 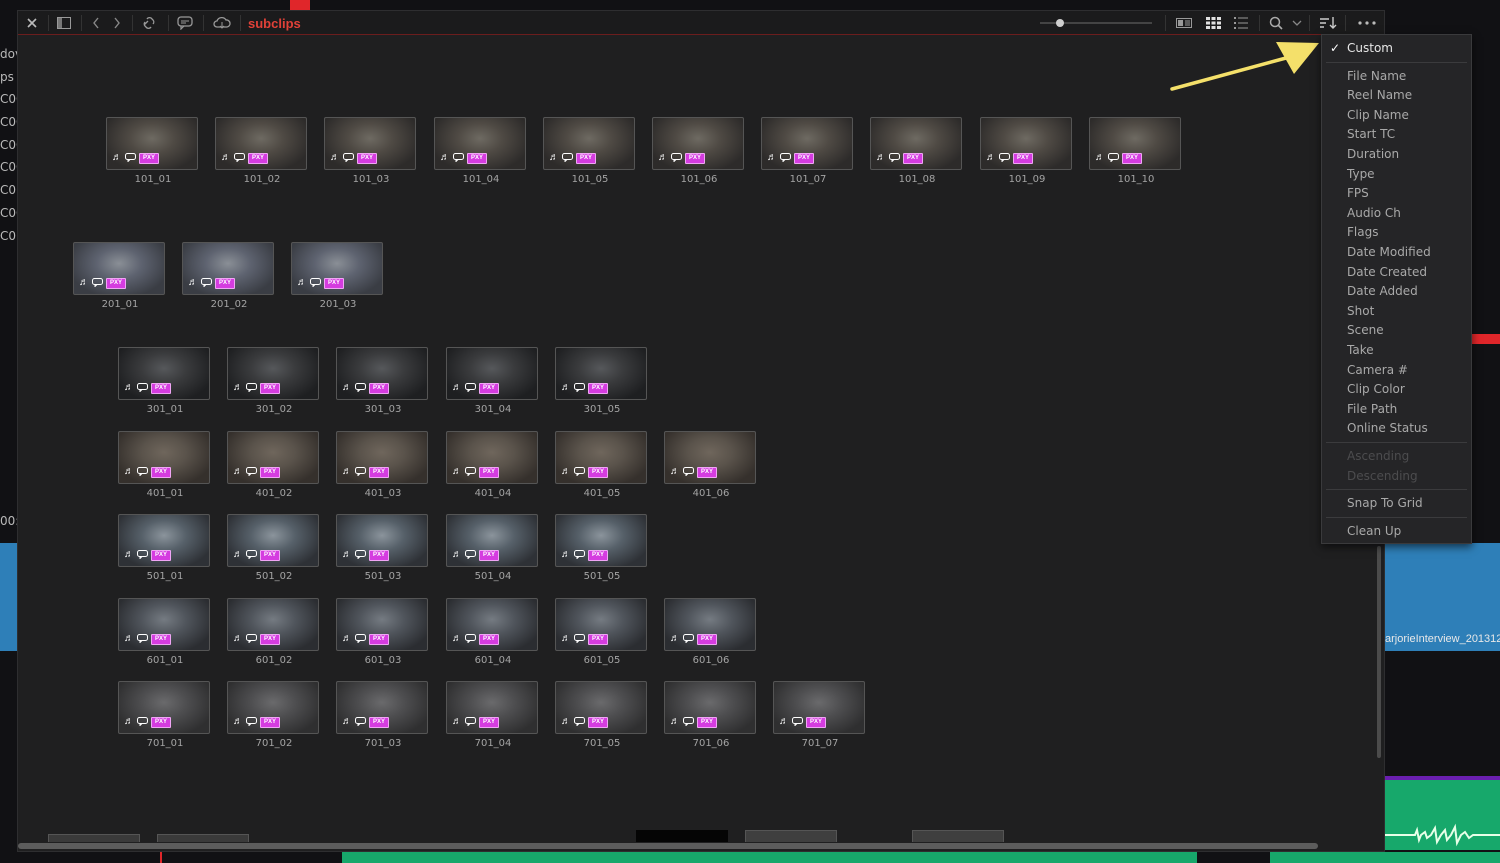 I want to click on forward-icon, so click(x=117, y=23).